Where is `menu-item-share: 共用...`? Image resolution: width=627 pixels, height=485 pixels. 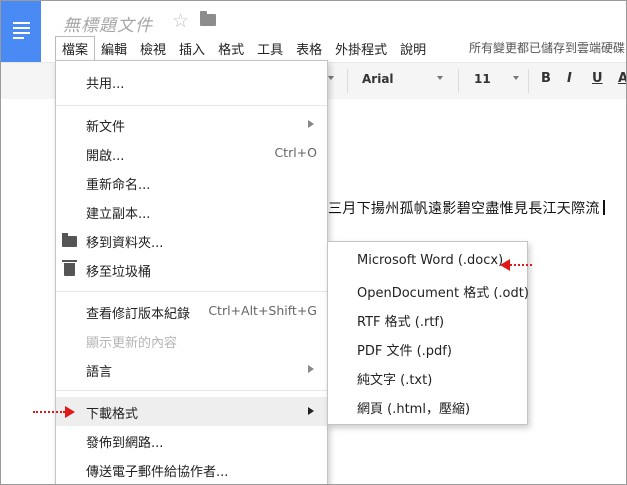 menu-item-share: 共用... is located at coordinates (191, 81).